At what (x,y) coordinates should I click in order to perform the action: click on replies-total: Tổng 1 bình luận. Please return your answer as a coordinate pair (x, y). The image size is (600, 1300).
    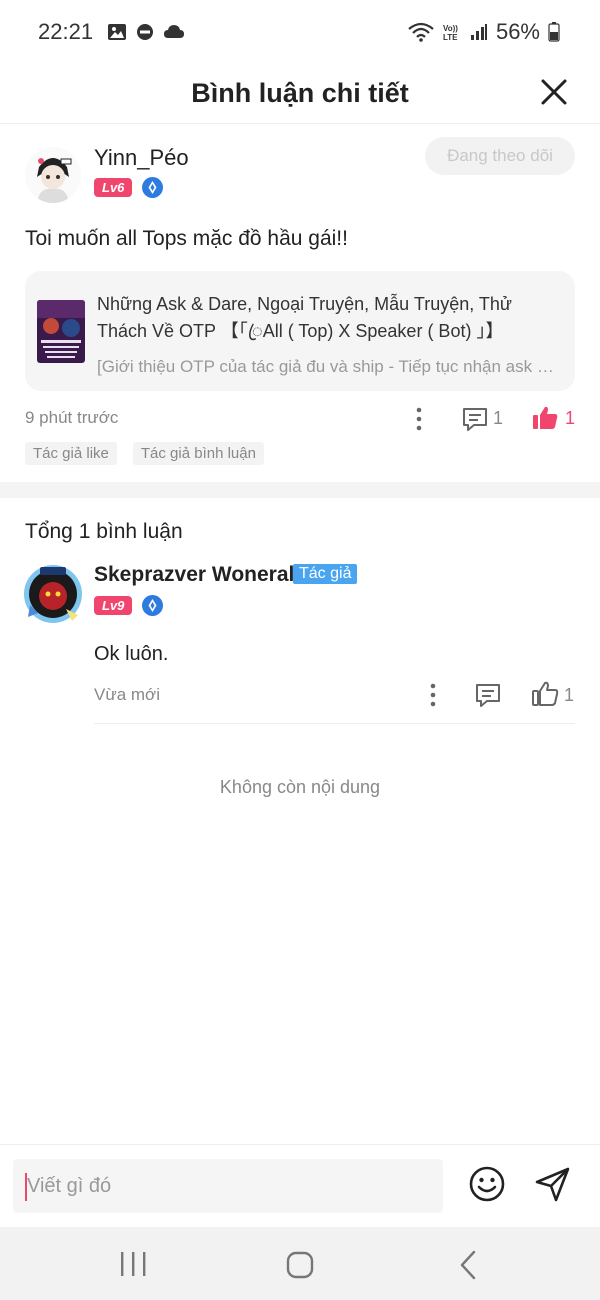
    Looking at the image, I should click on (104, 531).